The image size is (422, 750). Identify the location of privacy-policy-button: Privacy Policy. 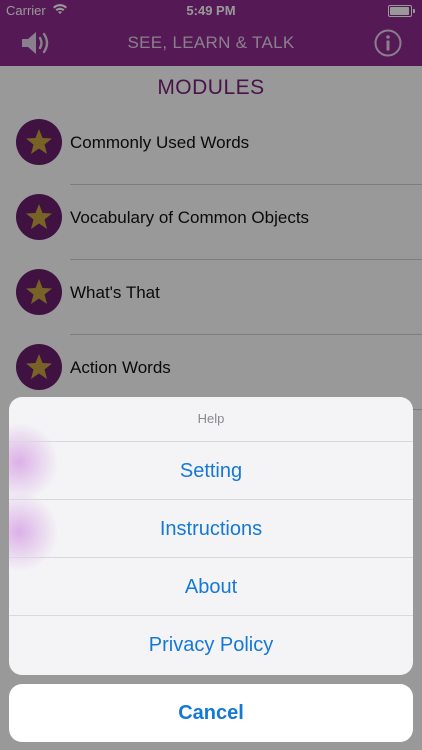
(211, 644).